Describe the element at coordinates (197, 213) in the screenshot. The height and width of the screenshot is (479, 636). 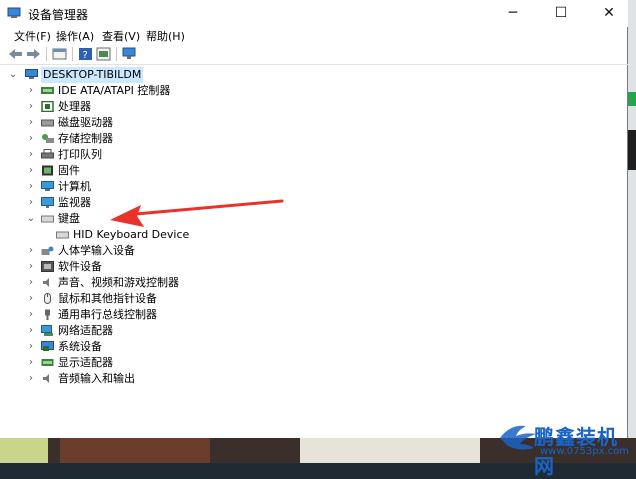
I see `annotation-arrow` at that location.